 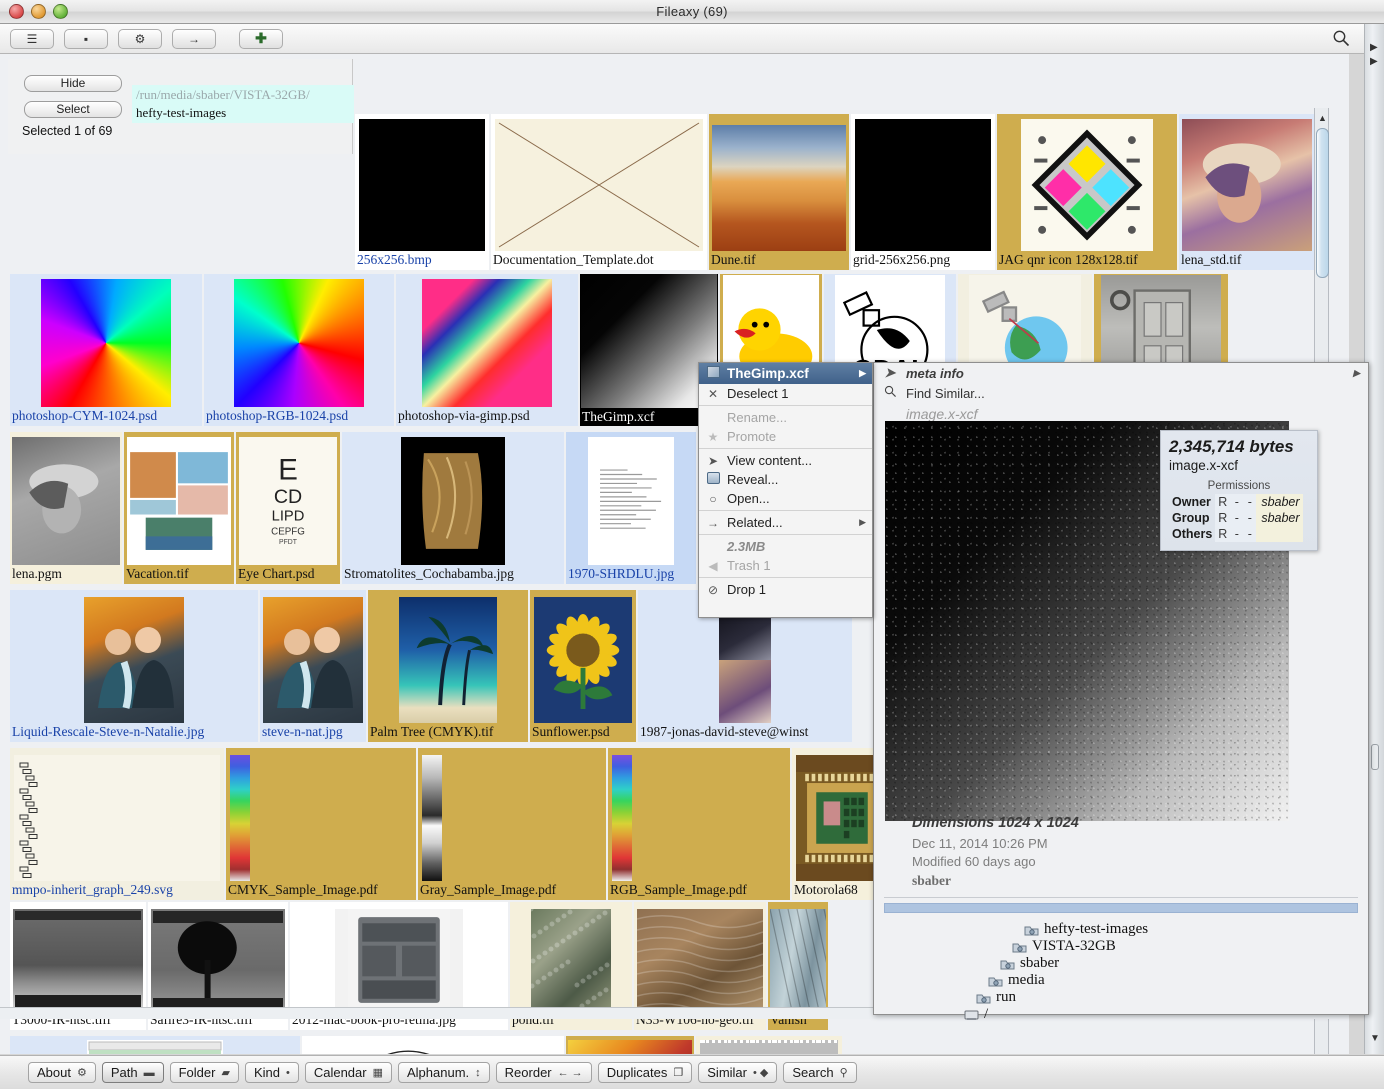 I want to click on thumbnail-cell: lena.pgm, so click(x=66, y=508).